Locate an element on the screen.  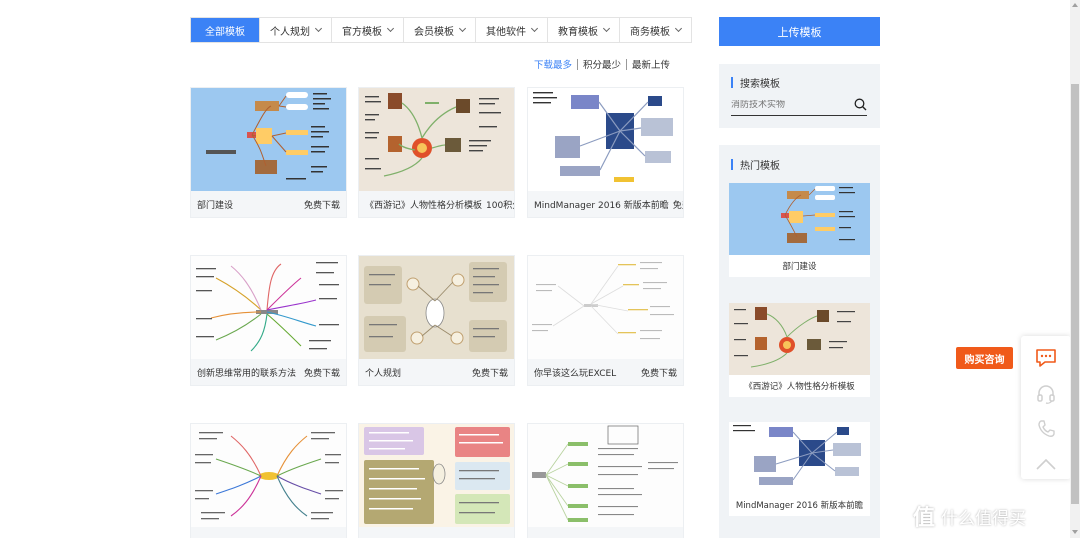
chat-icon is located at coordinates (1046, 357).